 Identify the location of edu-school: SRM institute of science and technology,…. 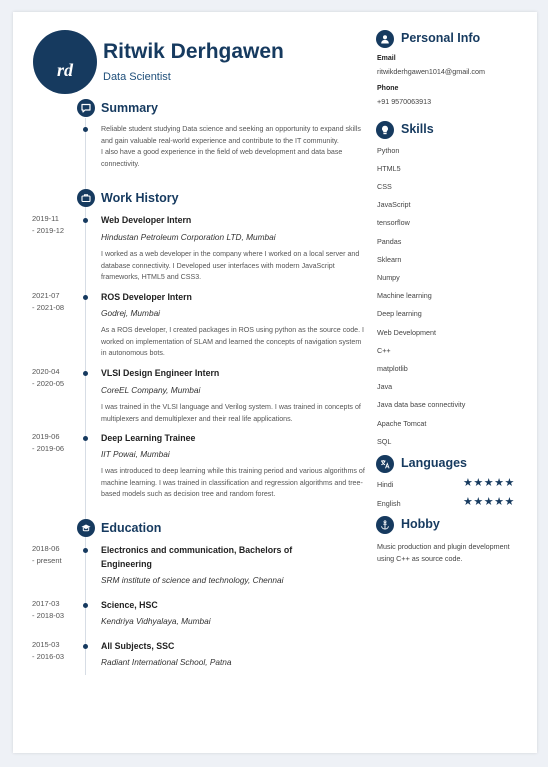
(192, 580).